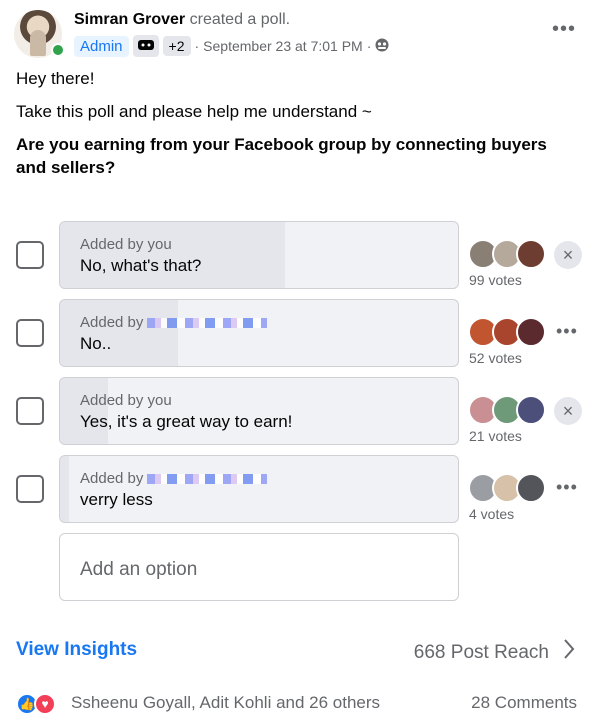  I want to click on poll-option: Added by verry less 4 votes •••, so click(301, 489).